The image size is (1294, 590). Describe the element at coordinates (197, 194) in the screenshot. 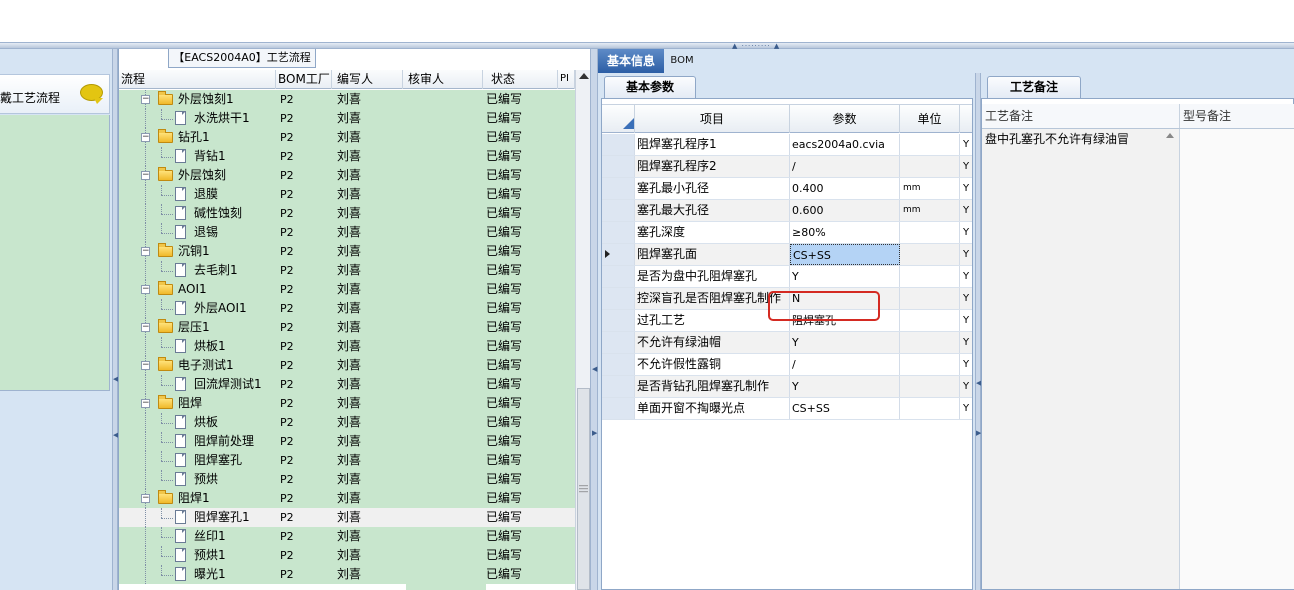

I see `flow-name-cell: 退膜` at that location.